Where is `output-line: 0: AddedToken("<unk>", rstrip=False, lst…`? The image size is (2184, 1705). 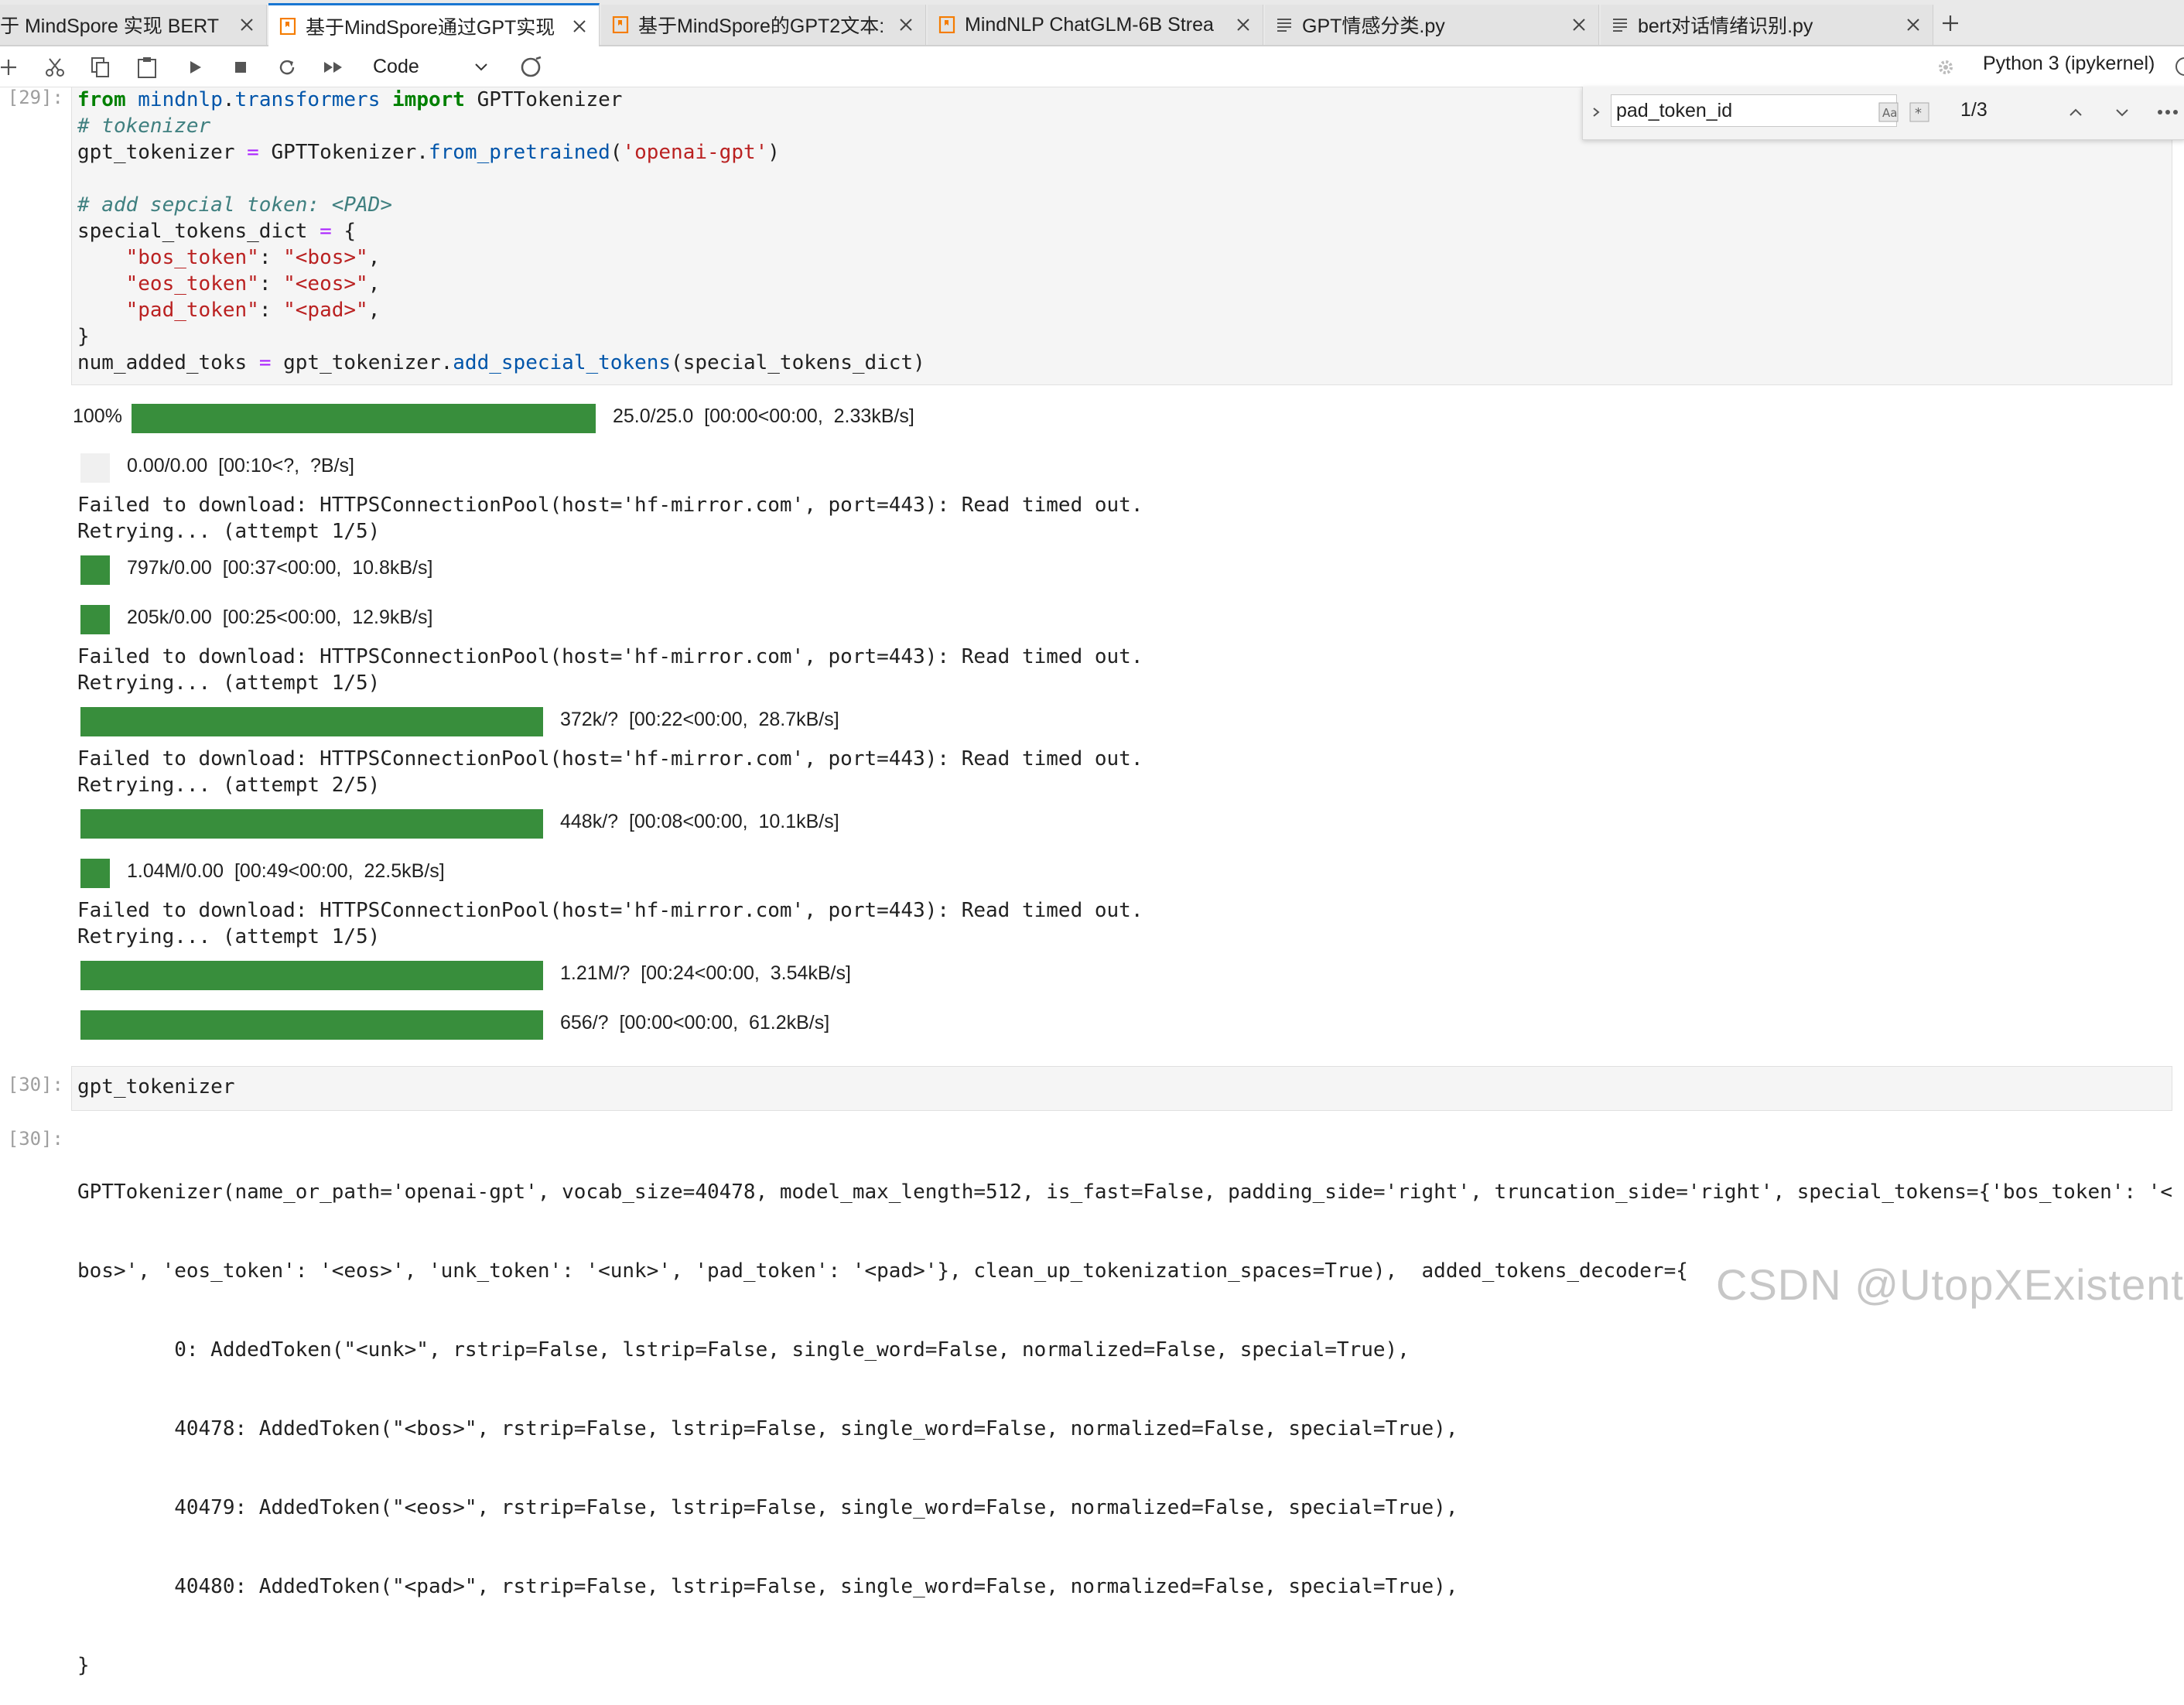
output-line: 0: AddedToken("<unk>", rstrip=False, lst… is located at coordinates (744, 1350).